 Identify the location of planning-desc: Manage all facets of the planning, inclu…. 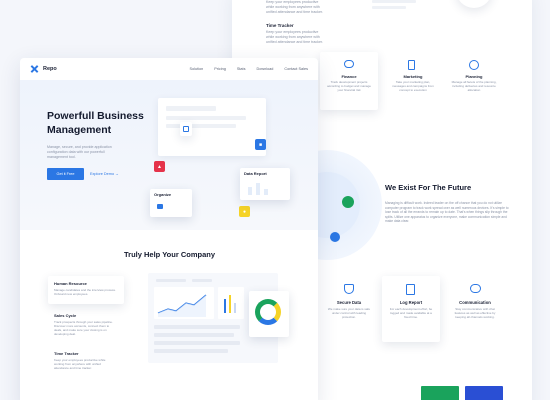
(474, 86).